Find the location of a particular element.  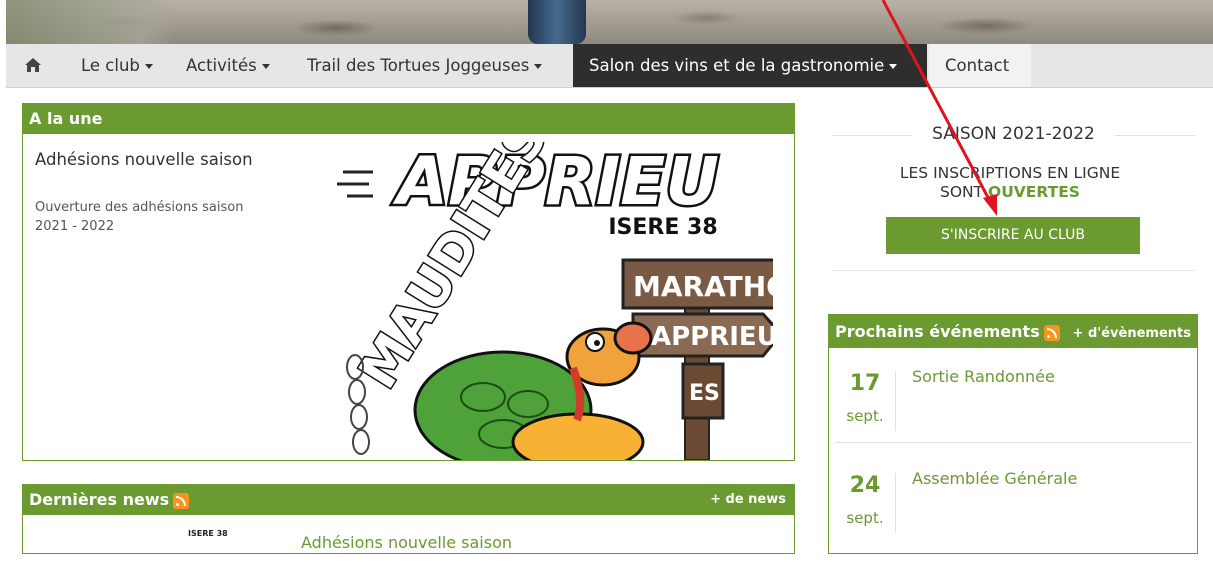

nav-label: Salon des vins et de la gastronomie is located at coordinates (737, 65).